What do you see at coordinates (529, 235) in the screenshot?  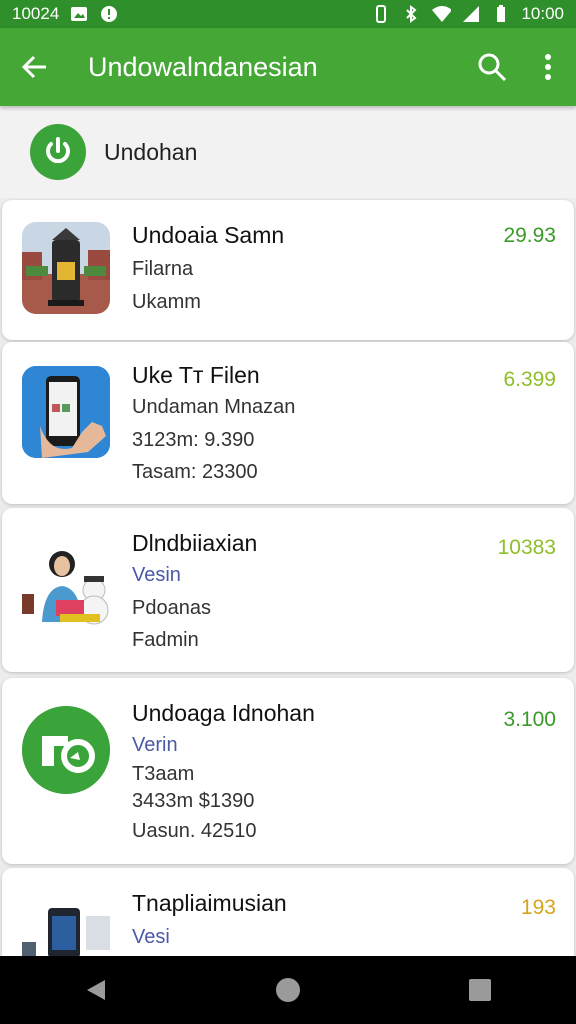 I see `item-price: 29.93` at bounding box center [529, 235].